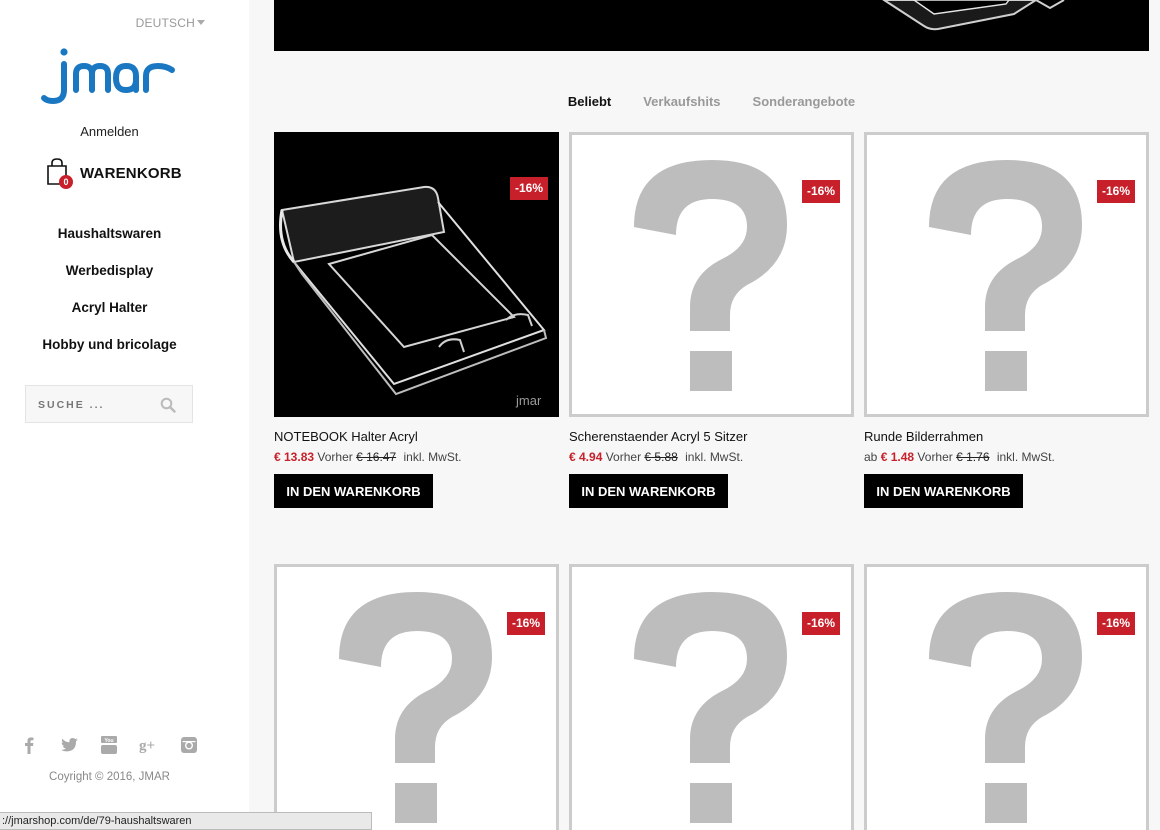 The image size is (1160, 830). Describe the element at coordinates (109, 355) in the screenshot. I see `nav-item-hobby: Hobby und bricolage` at that location.